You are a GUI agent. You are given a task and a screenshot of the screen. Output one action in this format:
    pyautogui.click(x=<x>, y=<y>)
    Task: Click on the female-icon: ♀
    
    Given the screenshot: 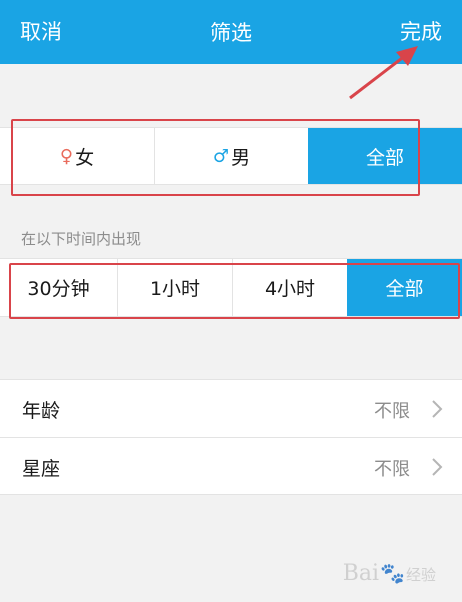 What is the action you would take?
    pyautogui.click(x=66, y=156)
    